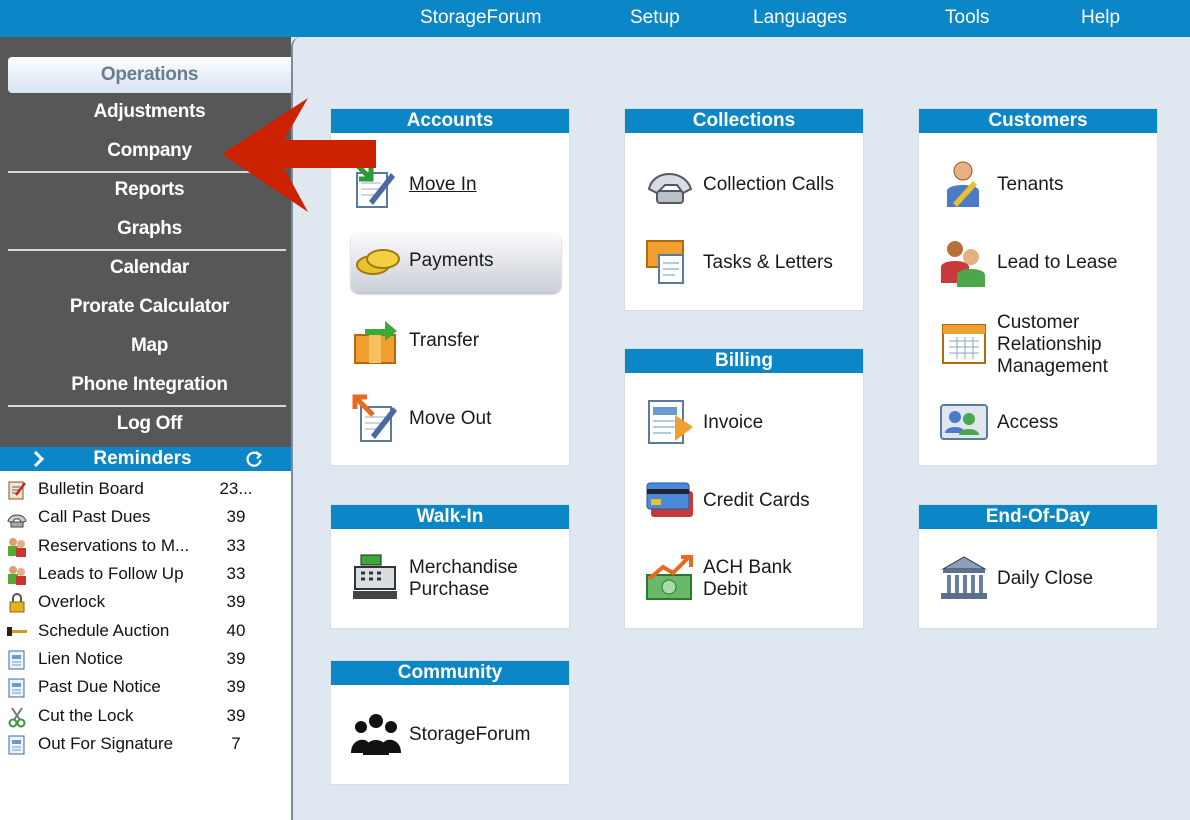  I want to click on clipboard-icon, so click(17, 490).